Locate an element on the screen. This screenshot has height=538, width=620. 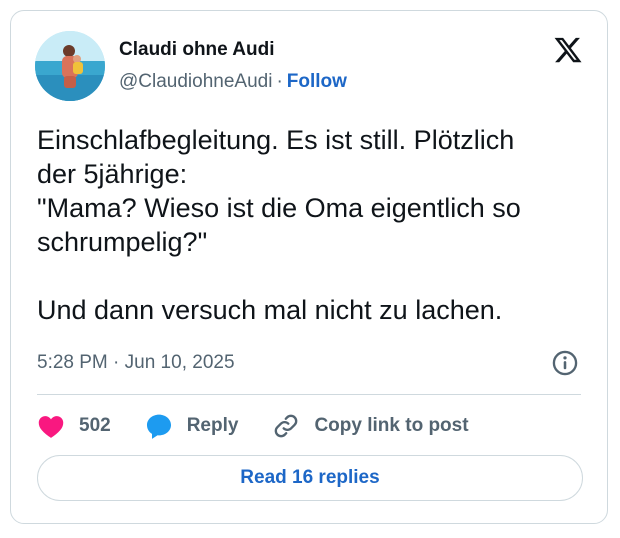
avatar is located at coordinates (70, 66).